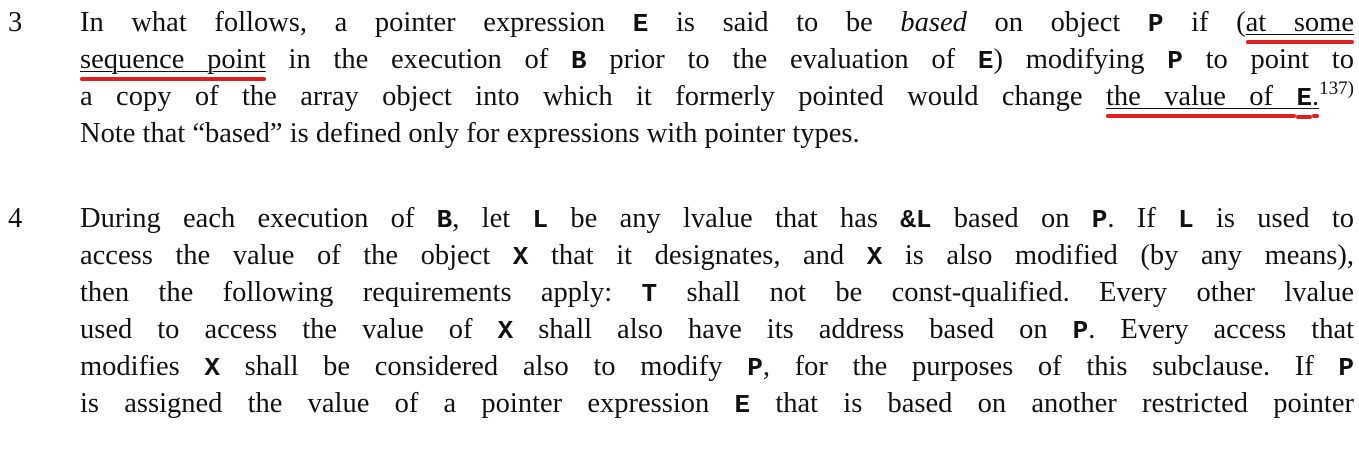 The image size is (1359, 465). What do you see at coordinates (724, 218) in the screenshot?
I see `text-run: be any lvalue that has` at bounding box center [724, 218].